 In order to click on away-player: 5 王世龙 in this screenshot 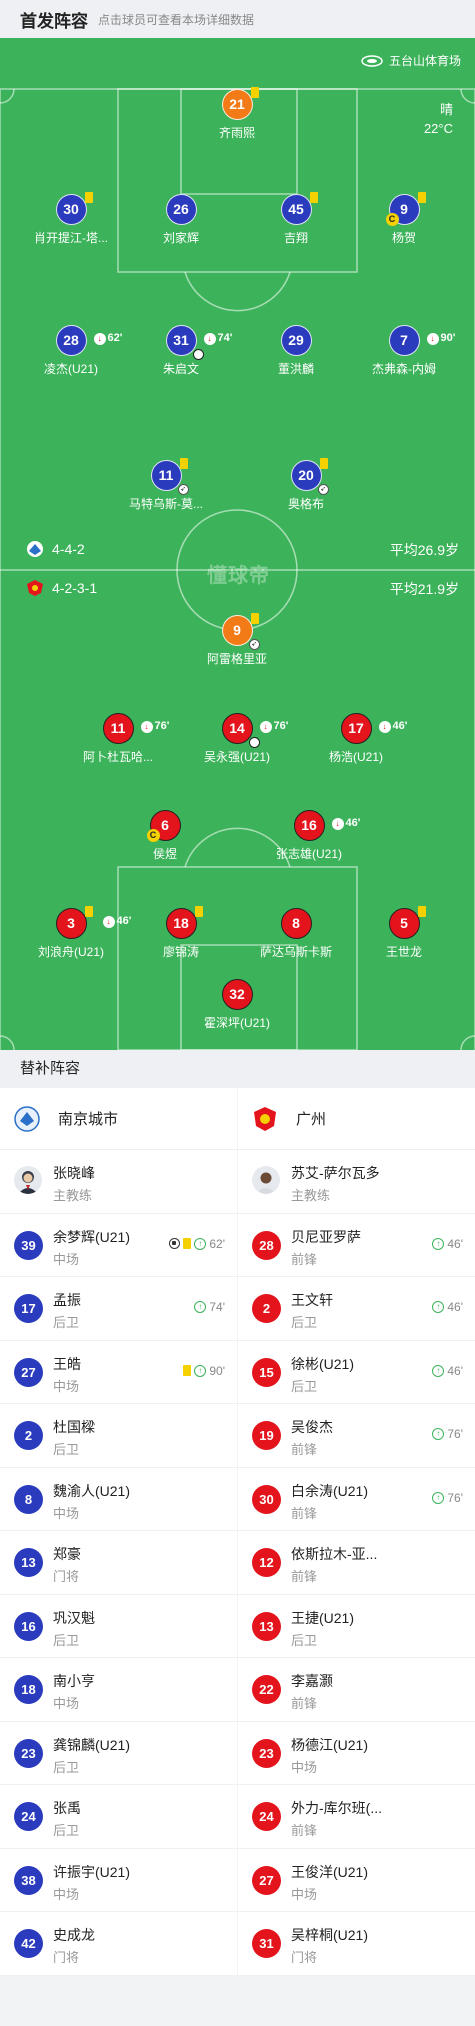, I will do `click(404, 933)`.